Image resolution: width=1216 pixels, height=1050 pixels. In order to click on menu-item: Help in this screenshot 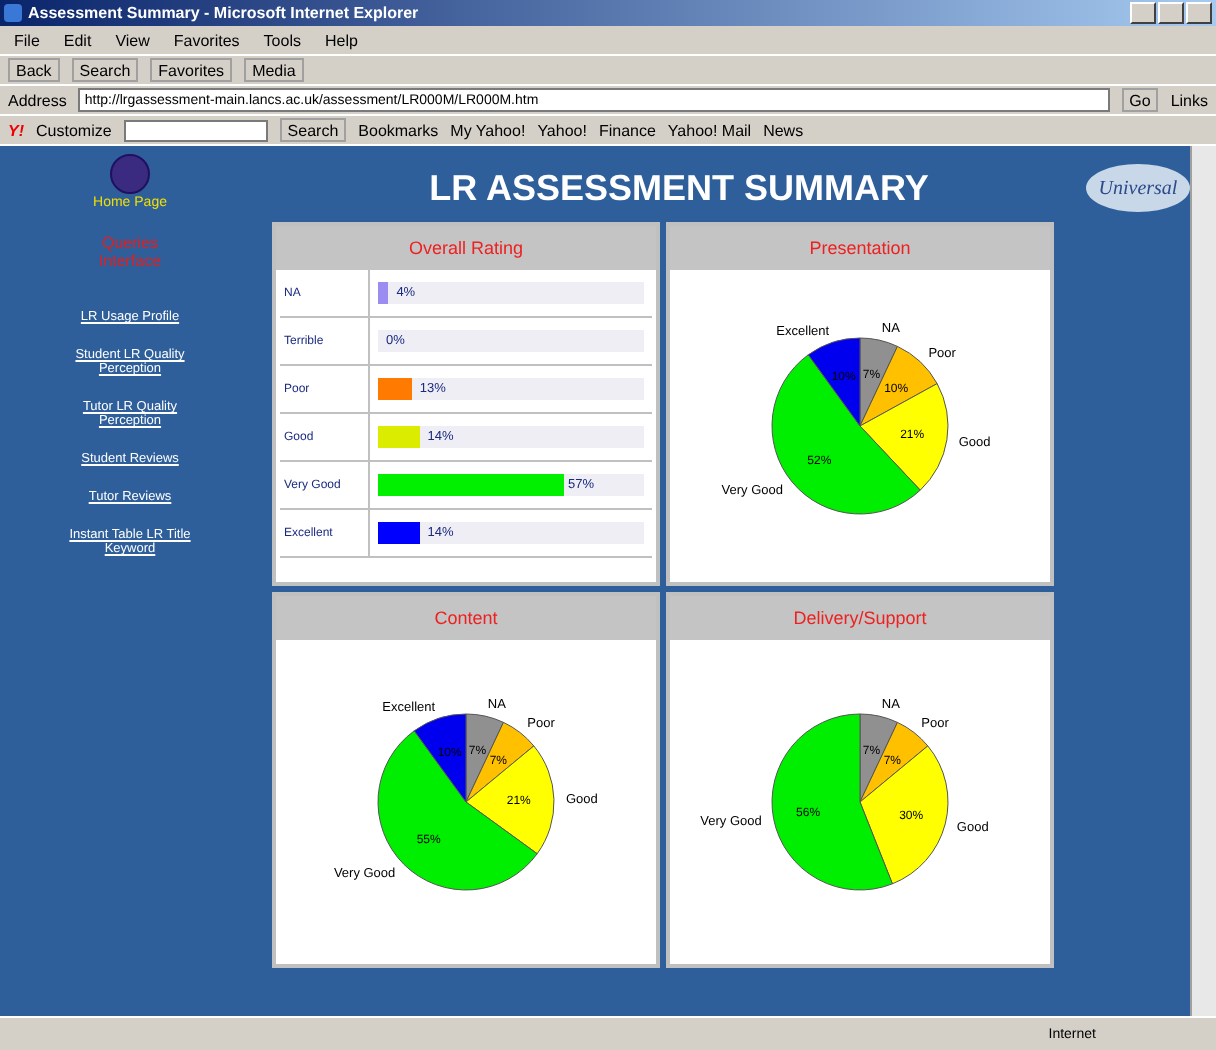, I will do `click(341, 40)`.